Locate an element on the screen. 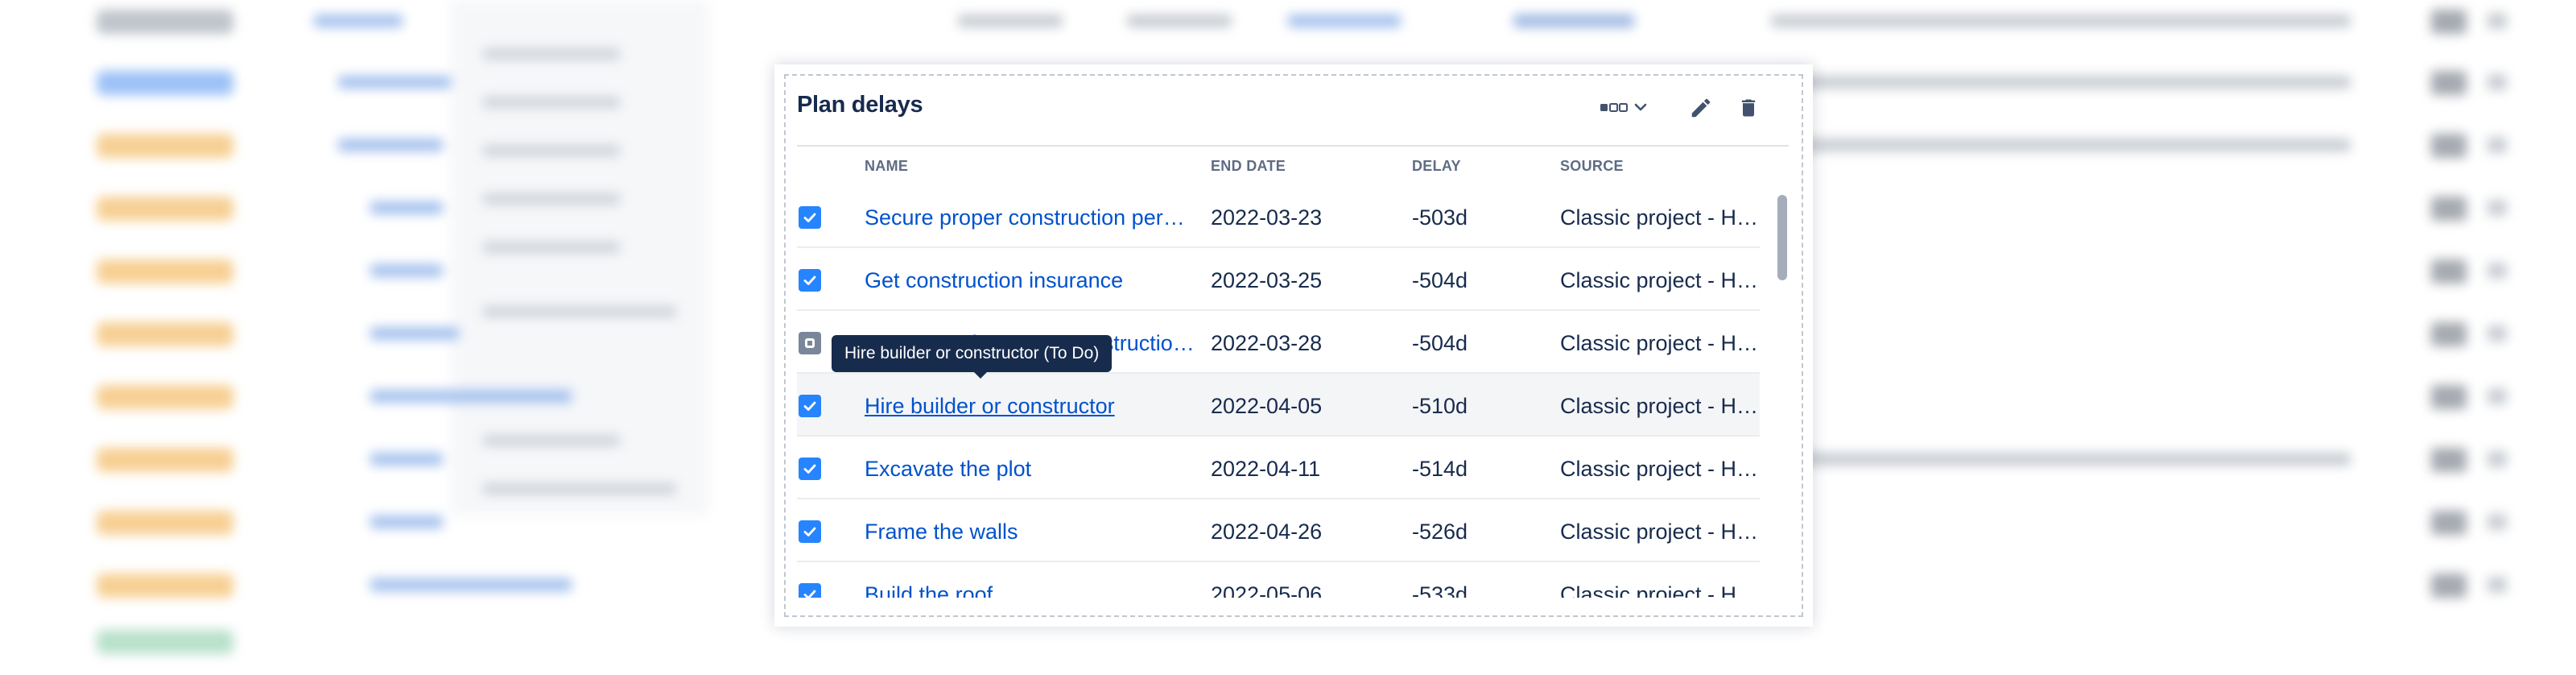  background-row is located at coordinates (1288, 27).